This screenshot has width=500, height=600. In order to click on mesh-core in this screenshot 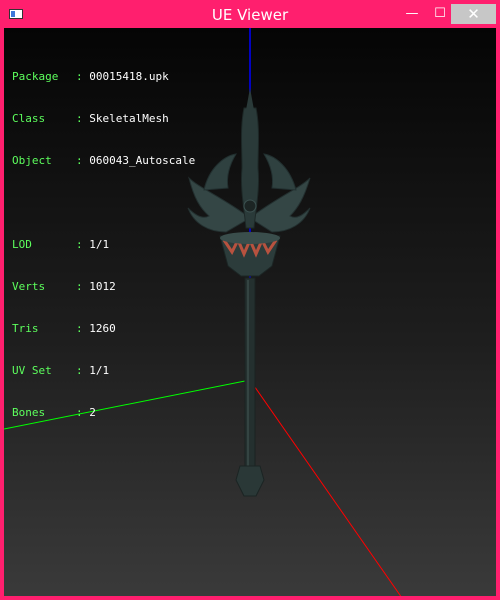, I will do `click(250, 206)`.